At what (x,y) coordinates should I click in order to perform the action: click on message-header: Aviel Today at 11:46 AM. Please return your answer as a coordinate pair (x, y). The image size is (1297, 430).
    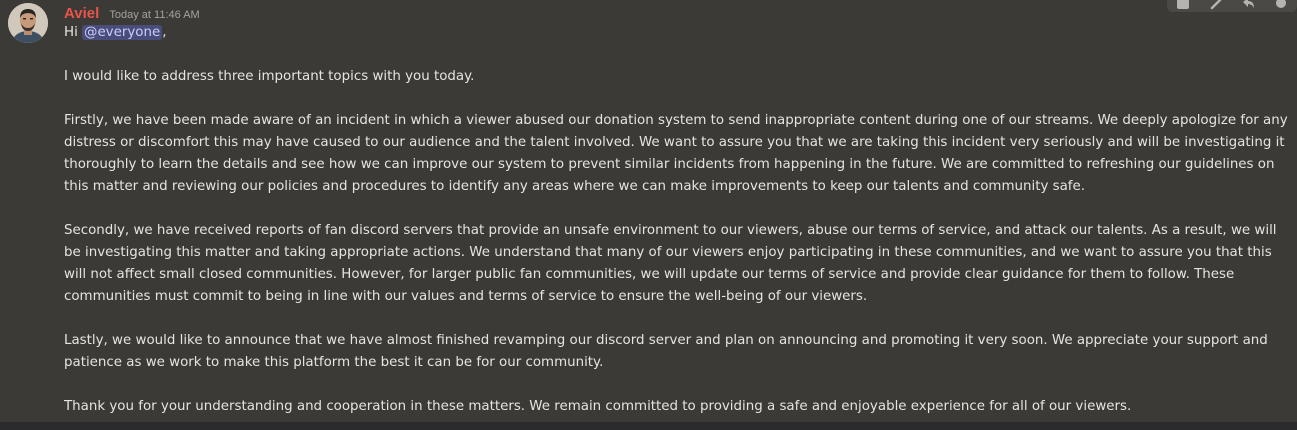
    Looking at the image, I should click on (132, 12).